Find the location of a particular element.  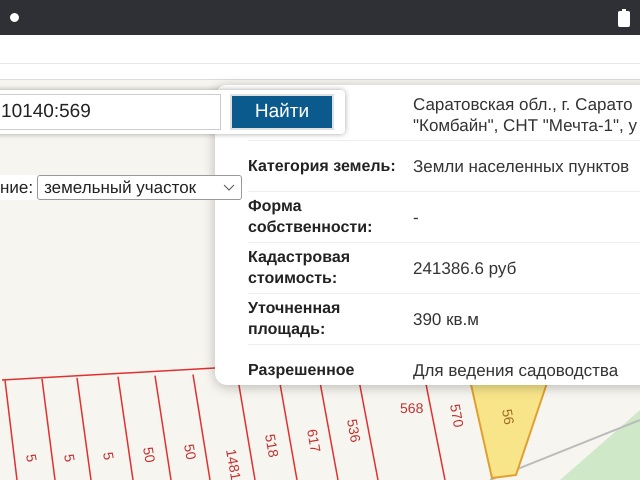

parcel-number: 56 is located at coordinates (508, 417).